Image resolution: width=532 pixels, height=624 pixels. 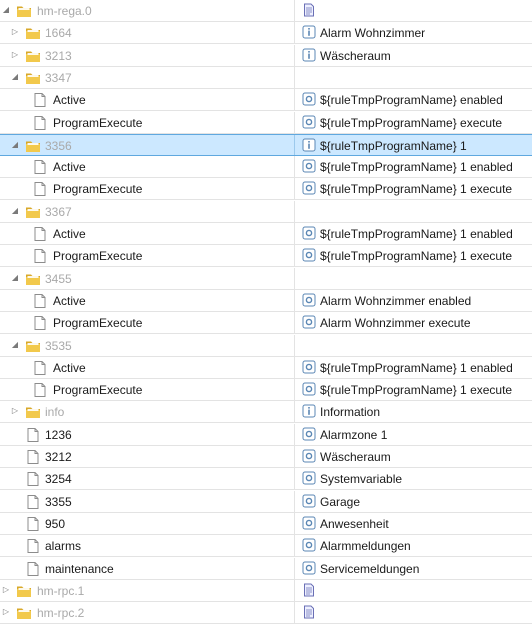 I want to click on tree-item-name: 1236, so click(x=58, y=435).